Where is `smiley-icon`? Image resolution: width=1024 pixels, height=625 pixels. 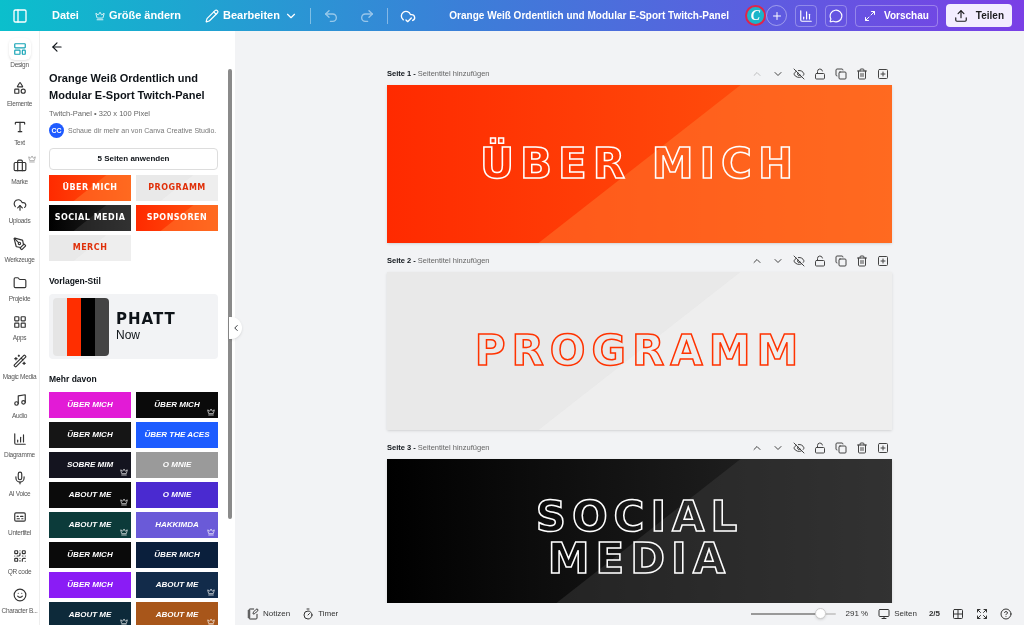 smiley-icon is located at coordinates (19, 595).